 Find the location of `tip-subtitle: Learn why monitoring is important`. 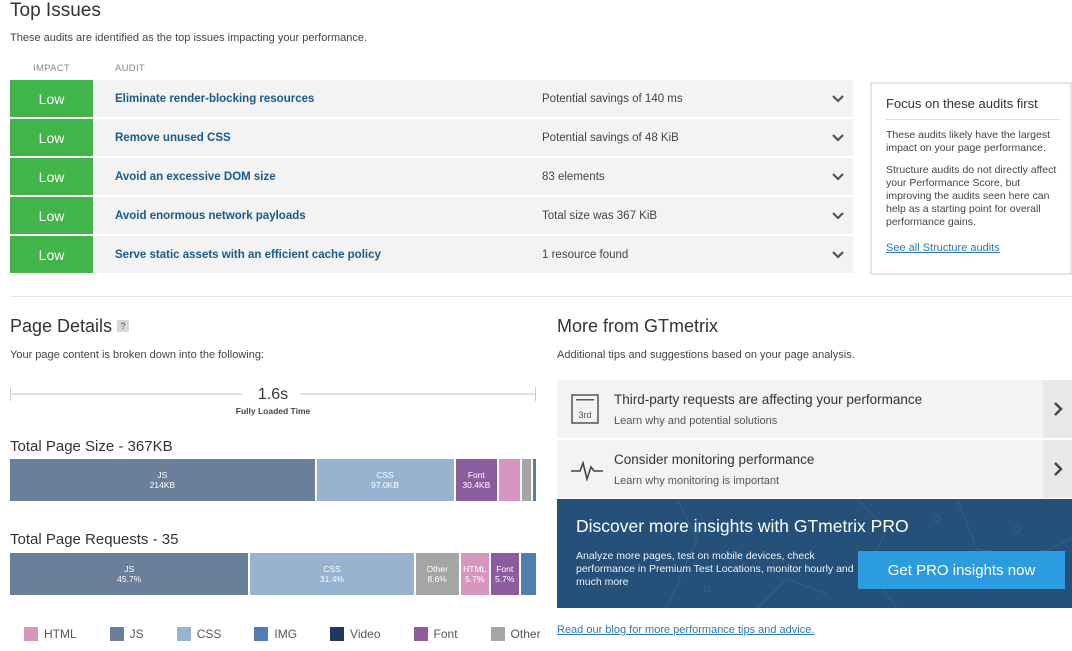

tip-subtitle: Learn why monitoring is important is located at coordinates (697, 481).